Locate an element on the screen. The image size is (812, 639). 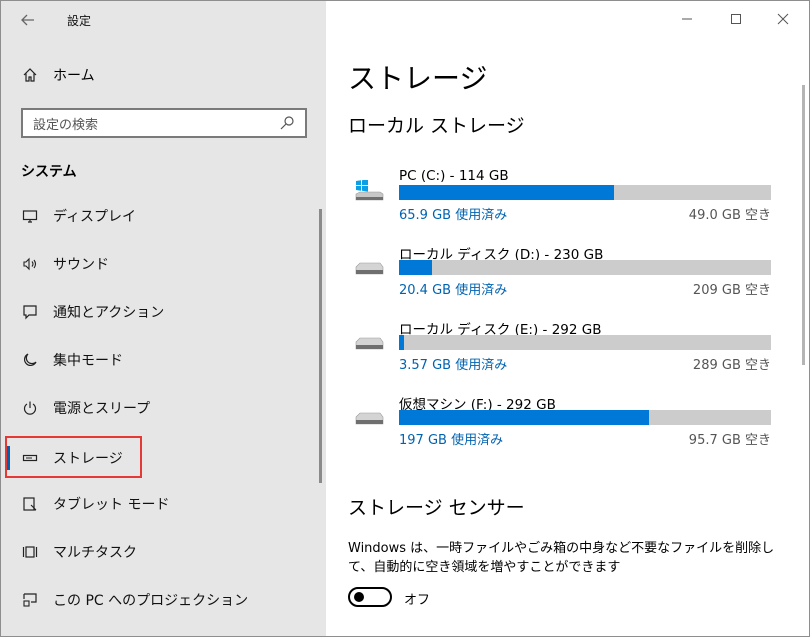
maximize-icon is located at coordinates (736, 19).